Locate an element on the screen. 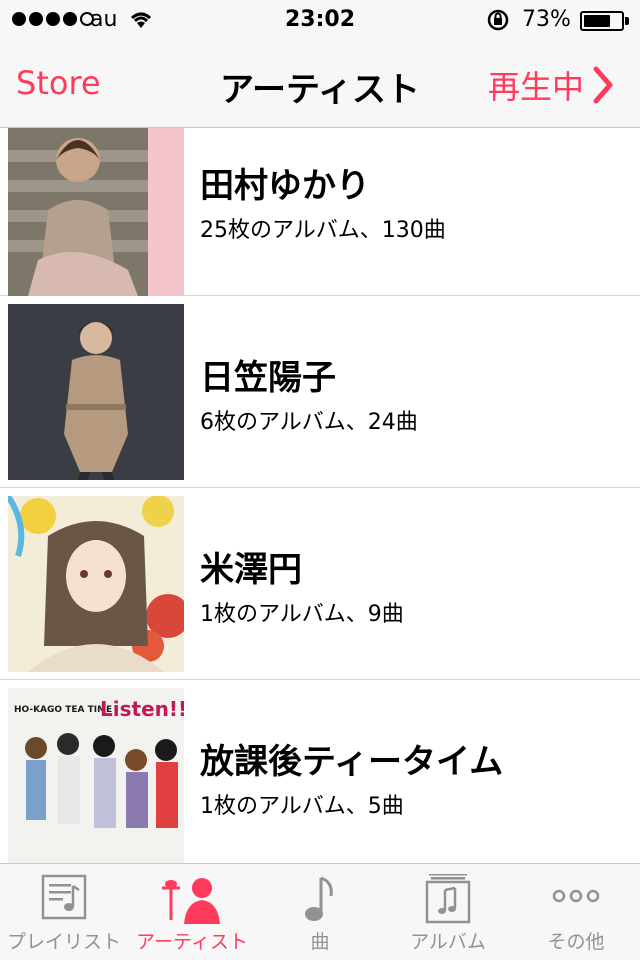 The height and width of the screenshot is (960, 640). rotation-lock-icon is located at coordinates (498, 22).